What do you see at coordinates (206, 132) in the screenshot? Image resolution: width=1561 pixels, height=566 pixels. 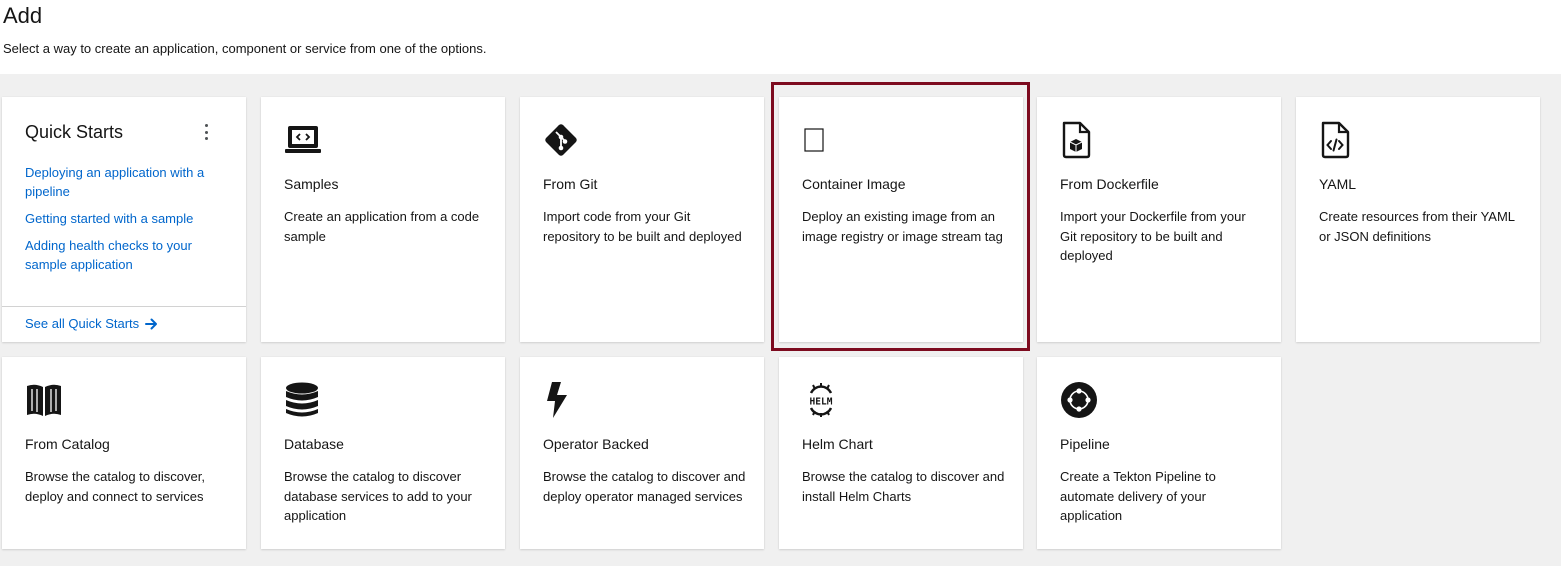 I see `kebab-menu-icon` at bounding box center [206, 132].